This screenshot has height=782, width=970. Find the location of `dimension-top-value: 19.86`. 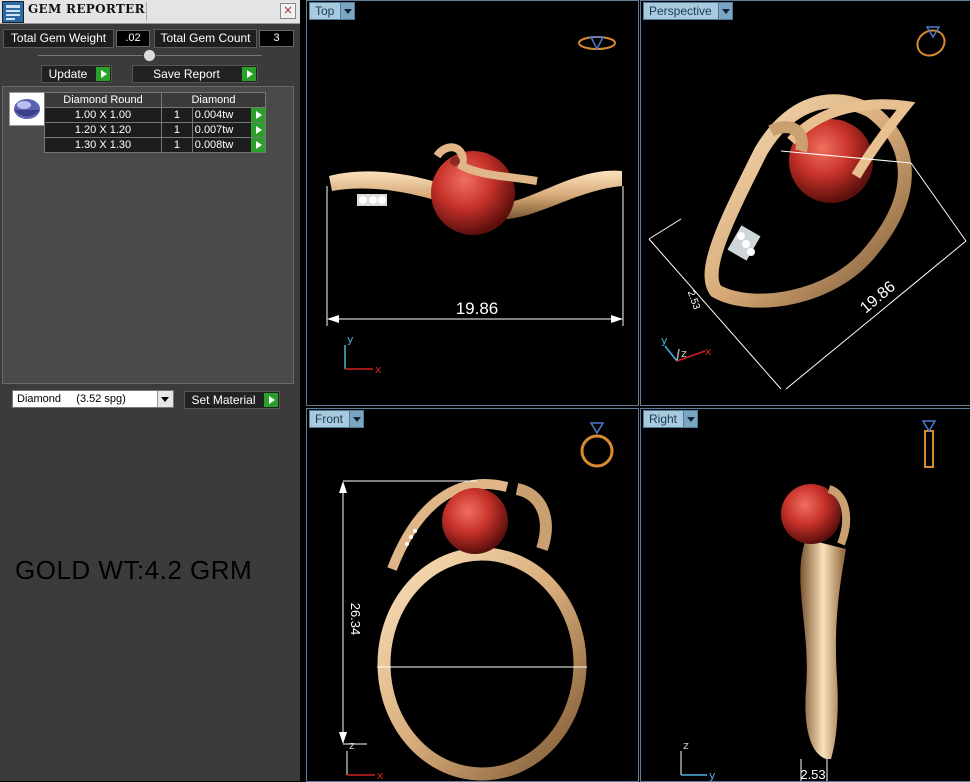

dimension-top-value: 19.86 is located at coordinates (477, 308).